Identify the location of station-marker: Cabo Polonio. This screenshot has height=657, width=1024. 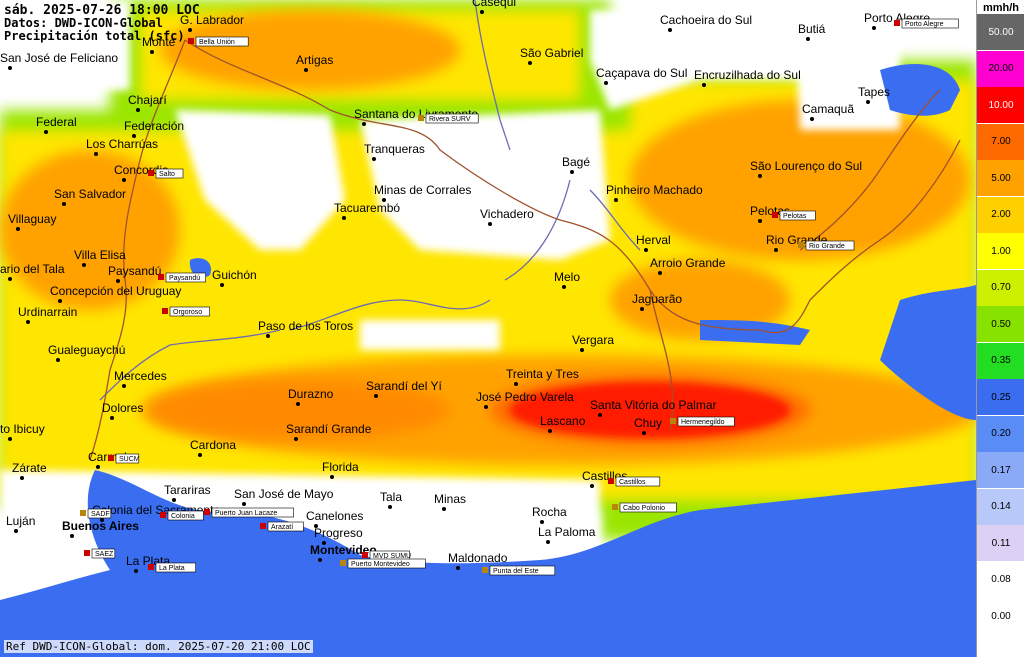
(644, 507).